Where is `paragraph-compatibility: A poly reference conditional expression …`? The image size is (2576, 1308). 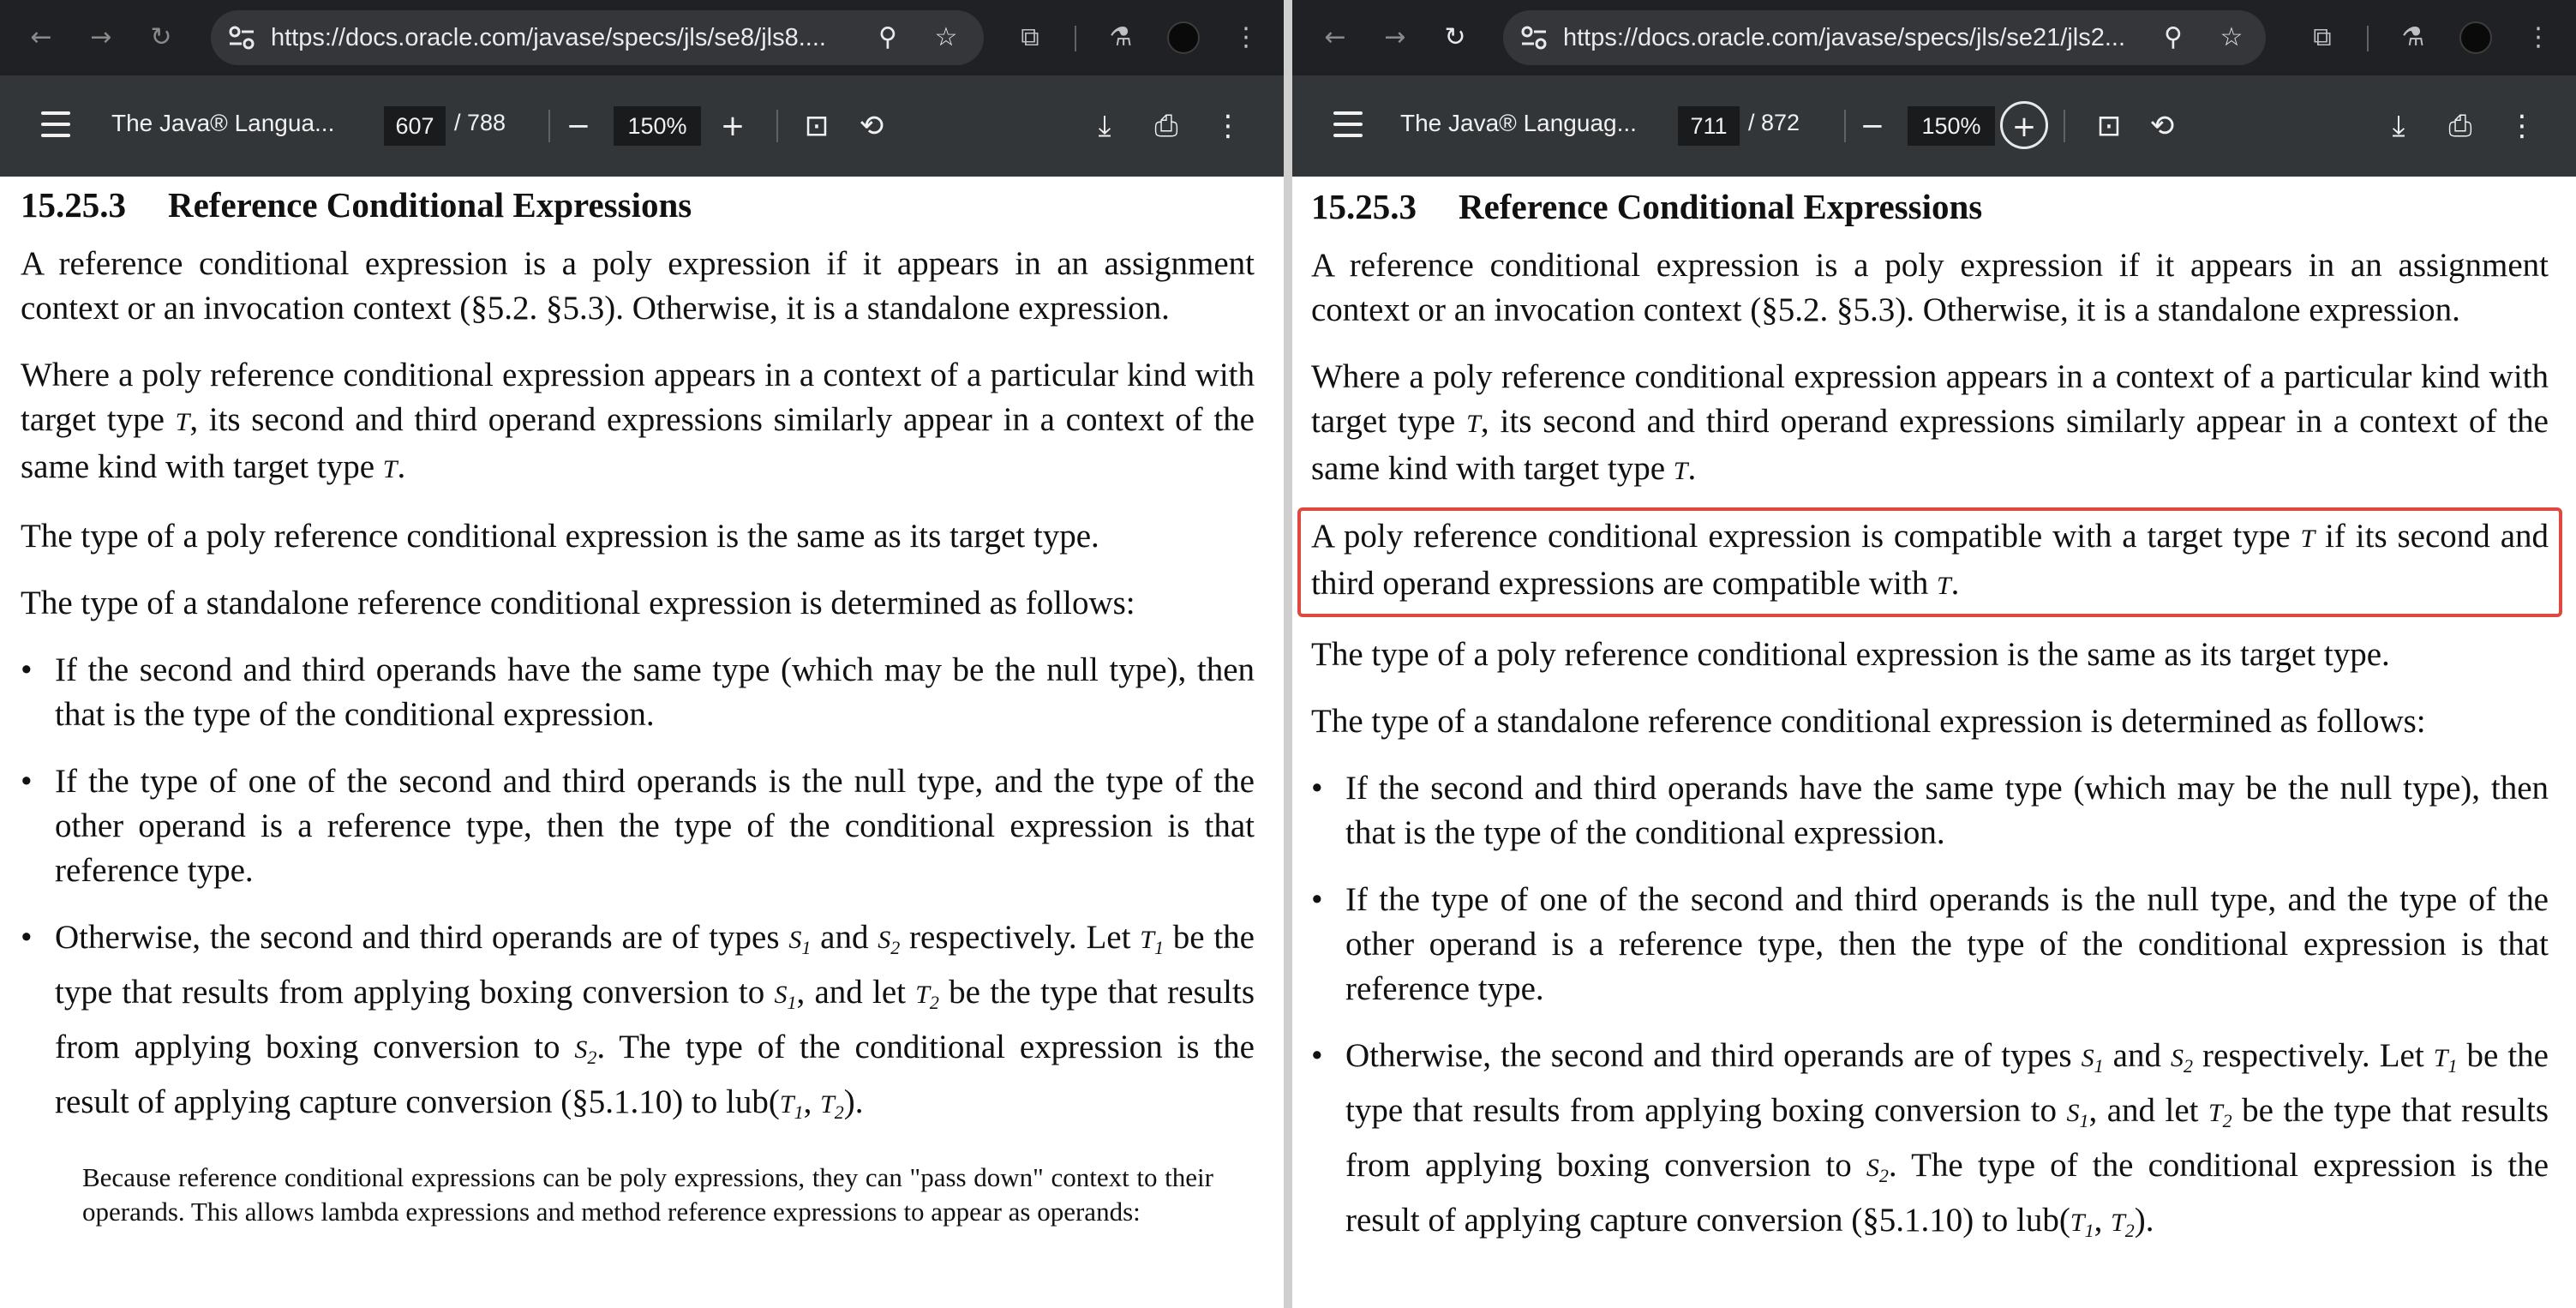
paragraph-compatibility: A poly reference conditional expression … is located at coordinates (1930, 560).